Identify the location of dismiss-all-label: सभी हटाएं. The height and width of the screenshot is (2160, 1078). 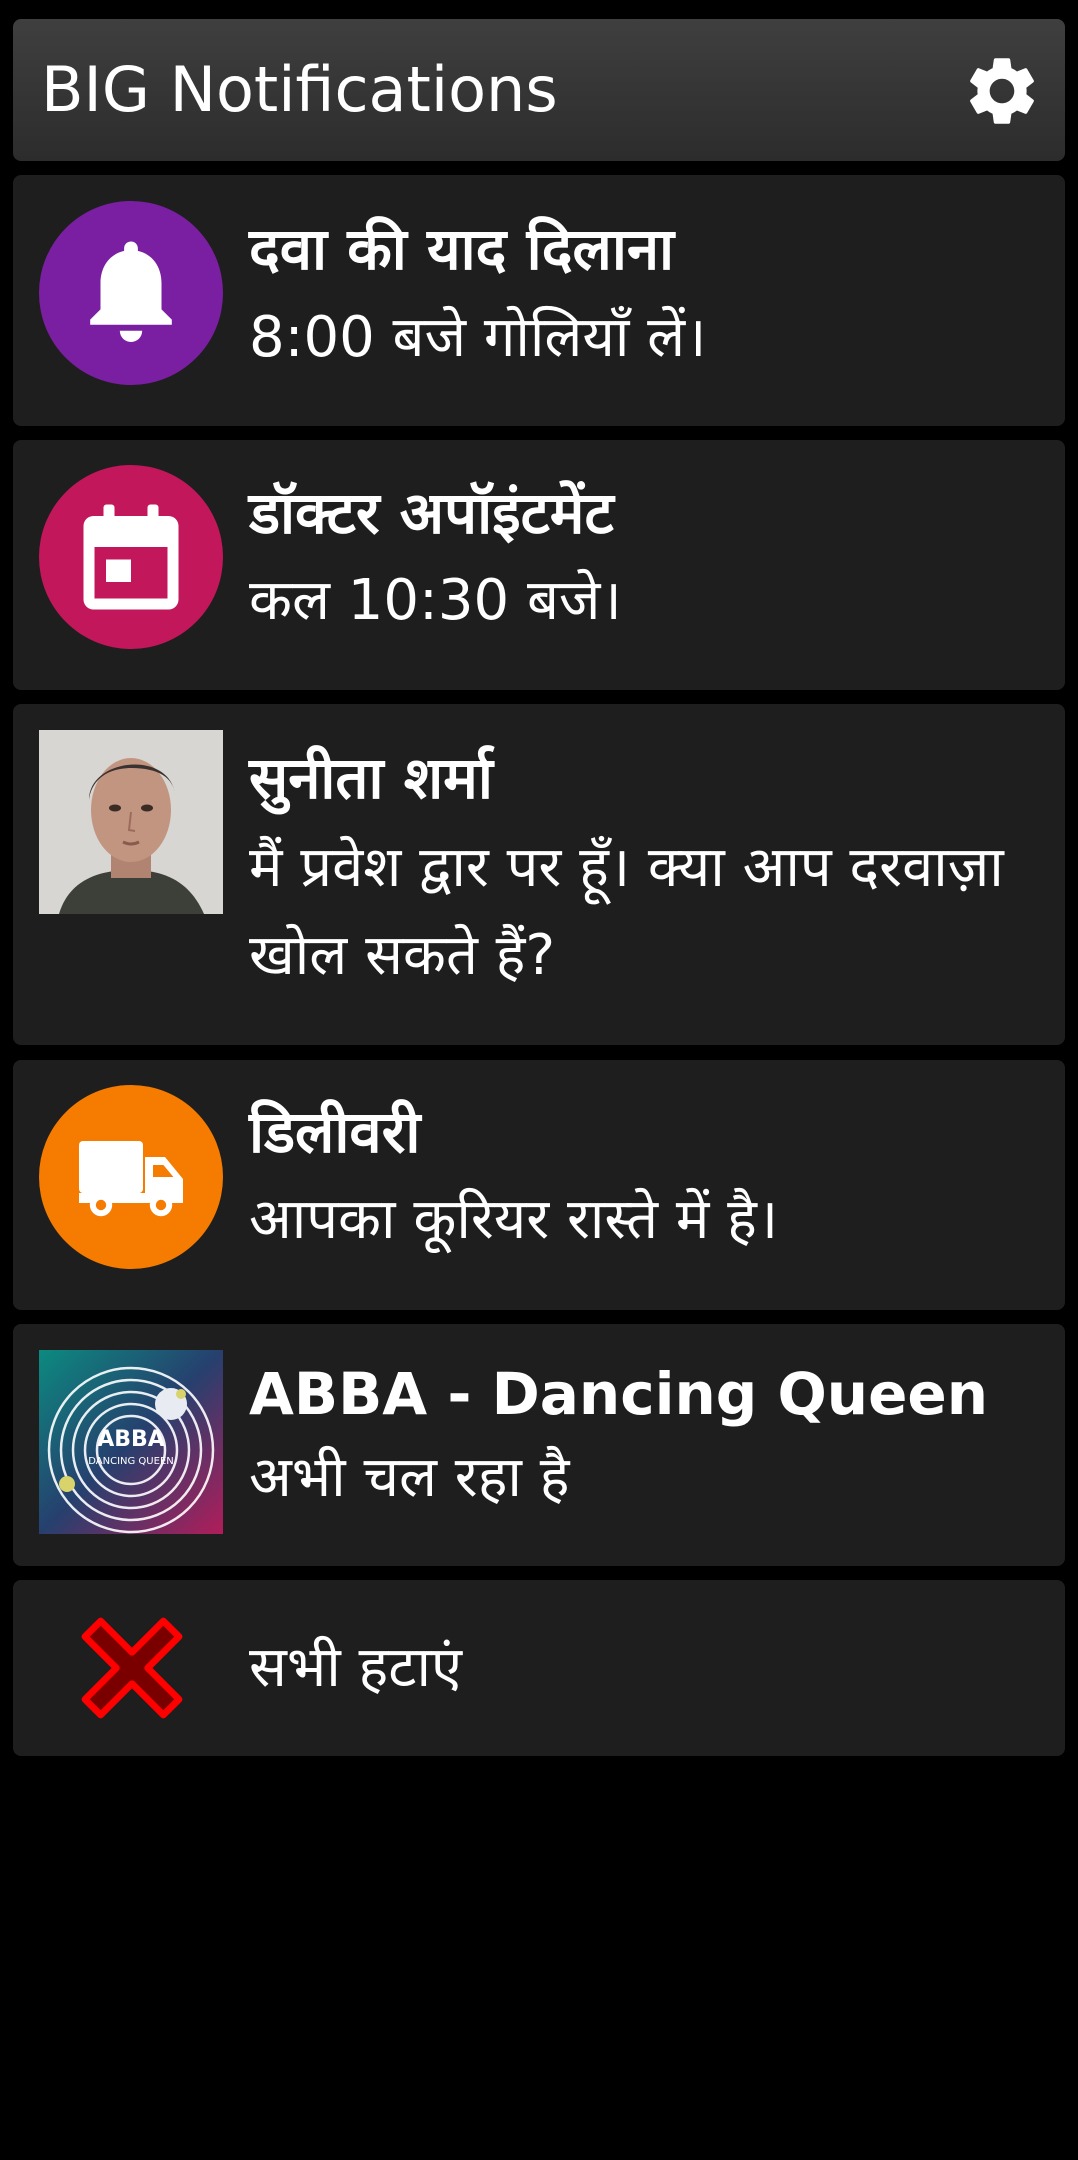
(355, 1667).